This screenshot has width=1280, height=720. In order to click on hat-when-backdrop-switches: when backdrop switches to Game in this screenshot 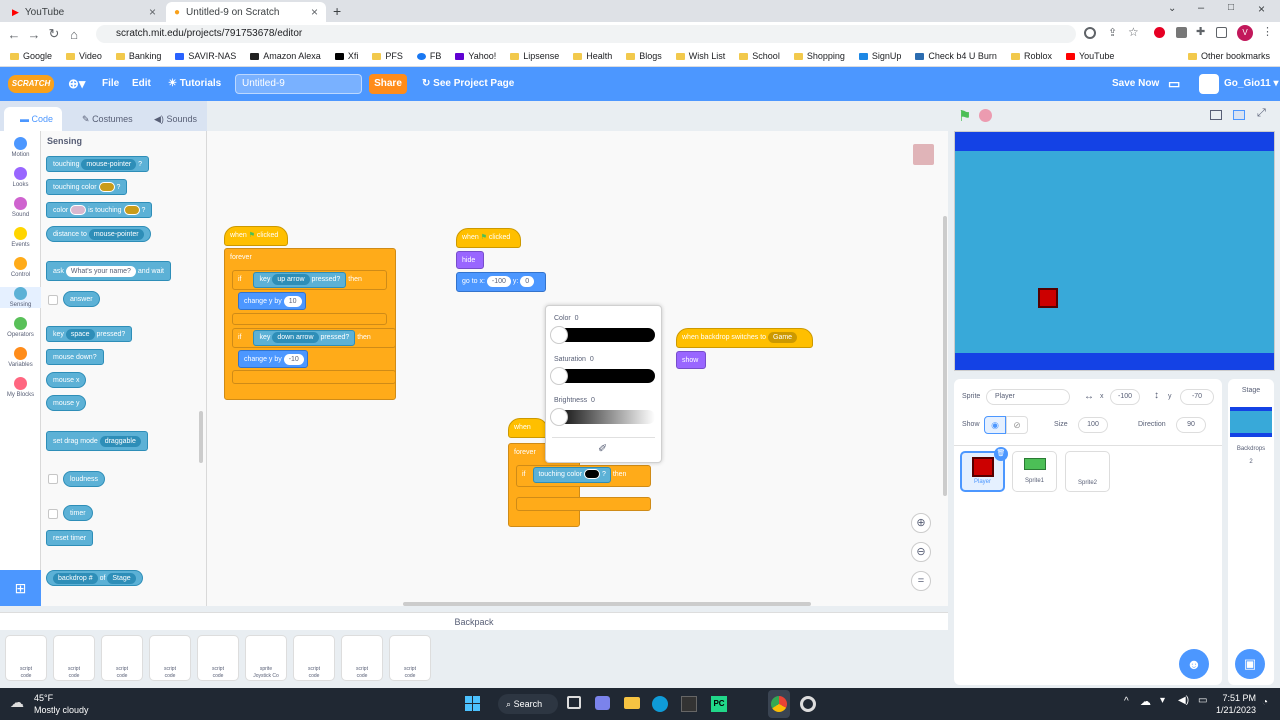, I will do `click(744, 338)`.